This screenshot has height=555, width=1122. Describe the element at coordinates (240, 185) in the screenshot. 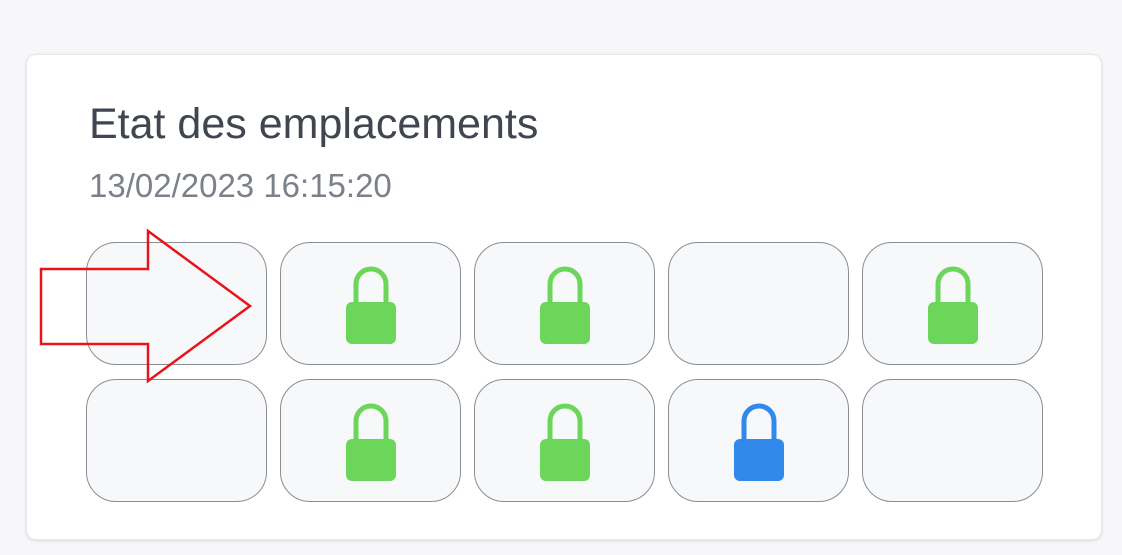

I see `status-timestamp: 13/02/2023 16:15:20` at that location.